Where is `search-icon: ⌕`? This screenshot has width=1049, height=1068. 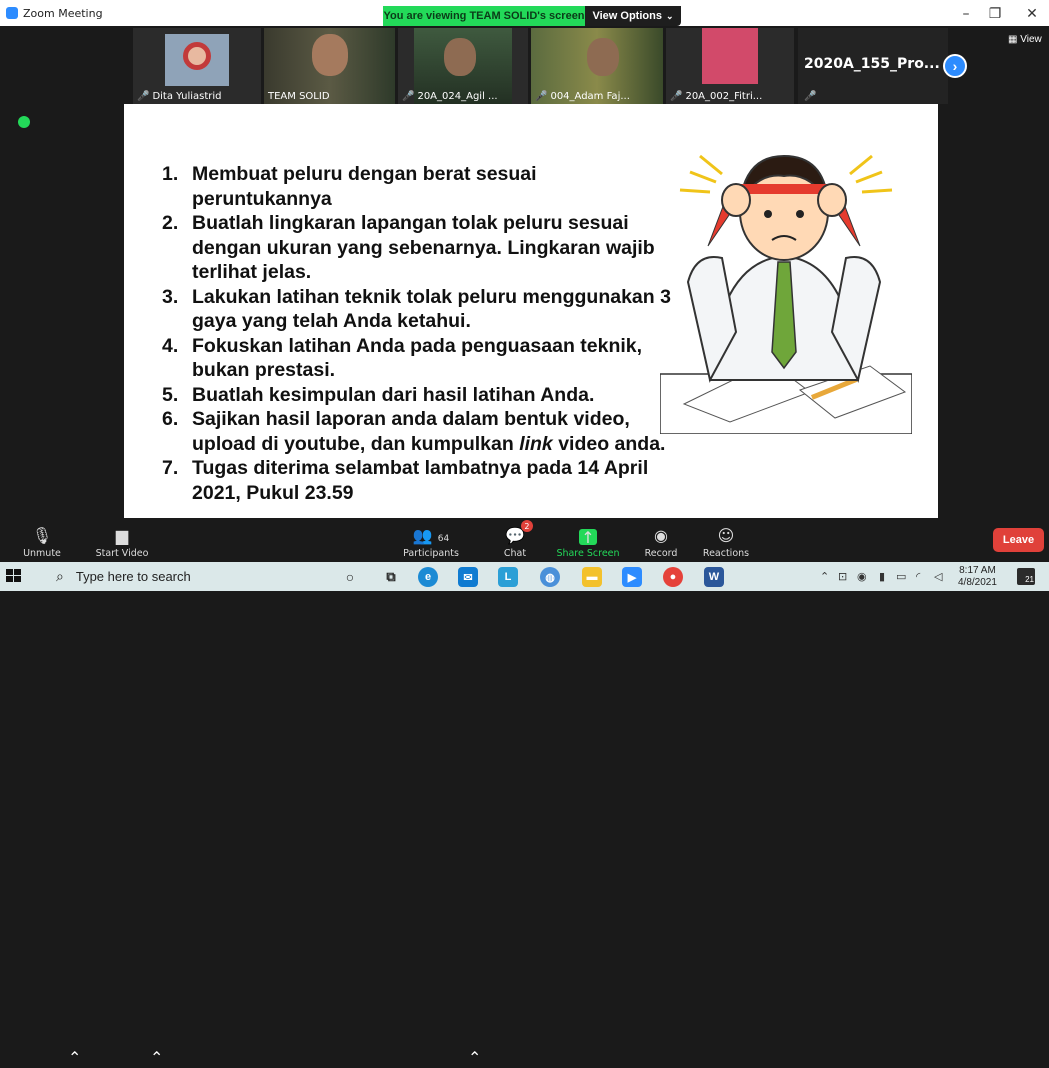
search-icon: ⌕ is located at coordinates (60, 576).